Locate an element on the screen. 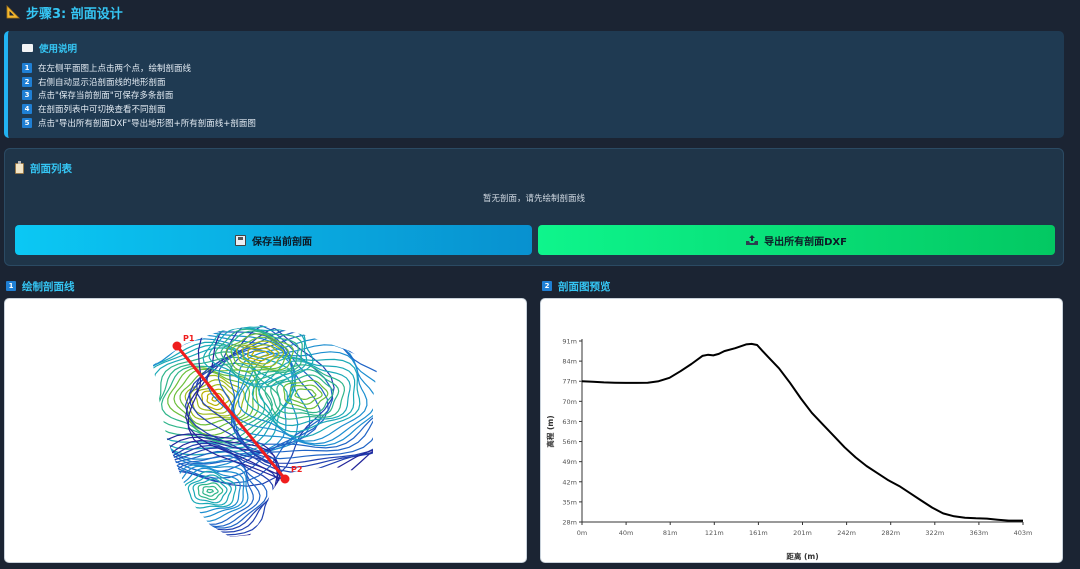 Image resolution: width=1080 pixels, height=569 pixels. x-tick-label: 201m is located at coordinates (802, 533).